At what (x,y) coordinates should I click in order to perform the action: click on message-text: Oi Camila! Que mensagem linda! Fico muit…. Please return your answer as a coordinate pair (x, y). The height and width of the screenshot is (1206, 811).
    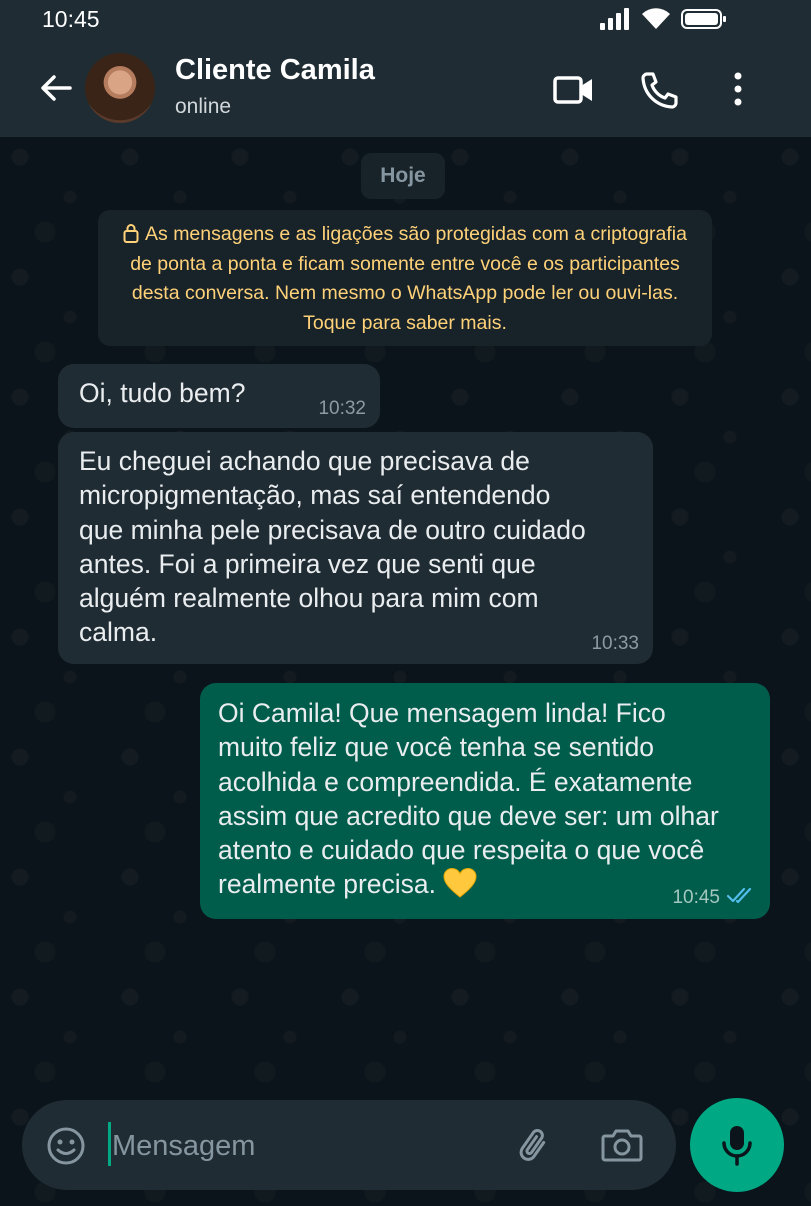
    Looking at the image, I should click on (468, 799).